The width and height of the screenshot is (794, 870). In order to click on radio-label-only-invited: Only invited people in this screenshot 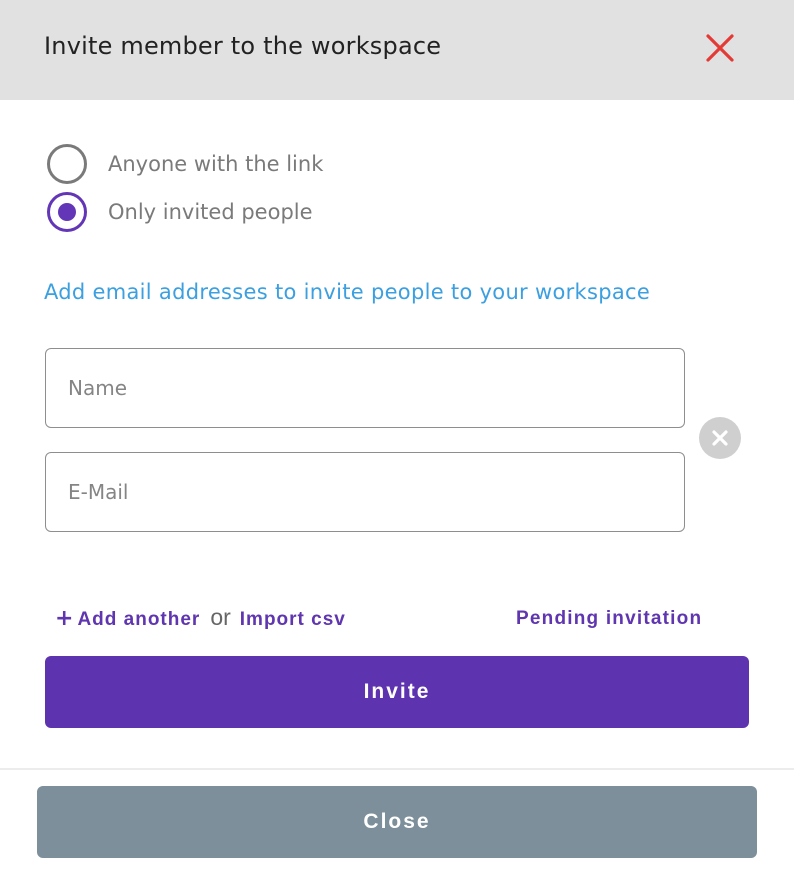, I will do `click(210, 212)`.